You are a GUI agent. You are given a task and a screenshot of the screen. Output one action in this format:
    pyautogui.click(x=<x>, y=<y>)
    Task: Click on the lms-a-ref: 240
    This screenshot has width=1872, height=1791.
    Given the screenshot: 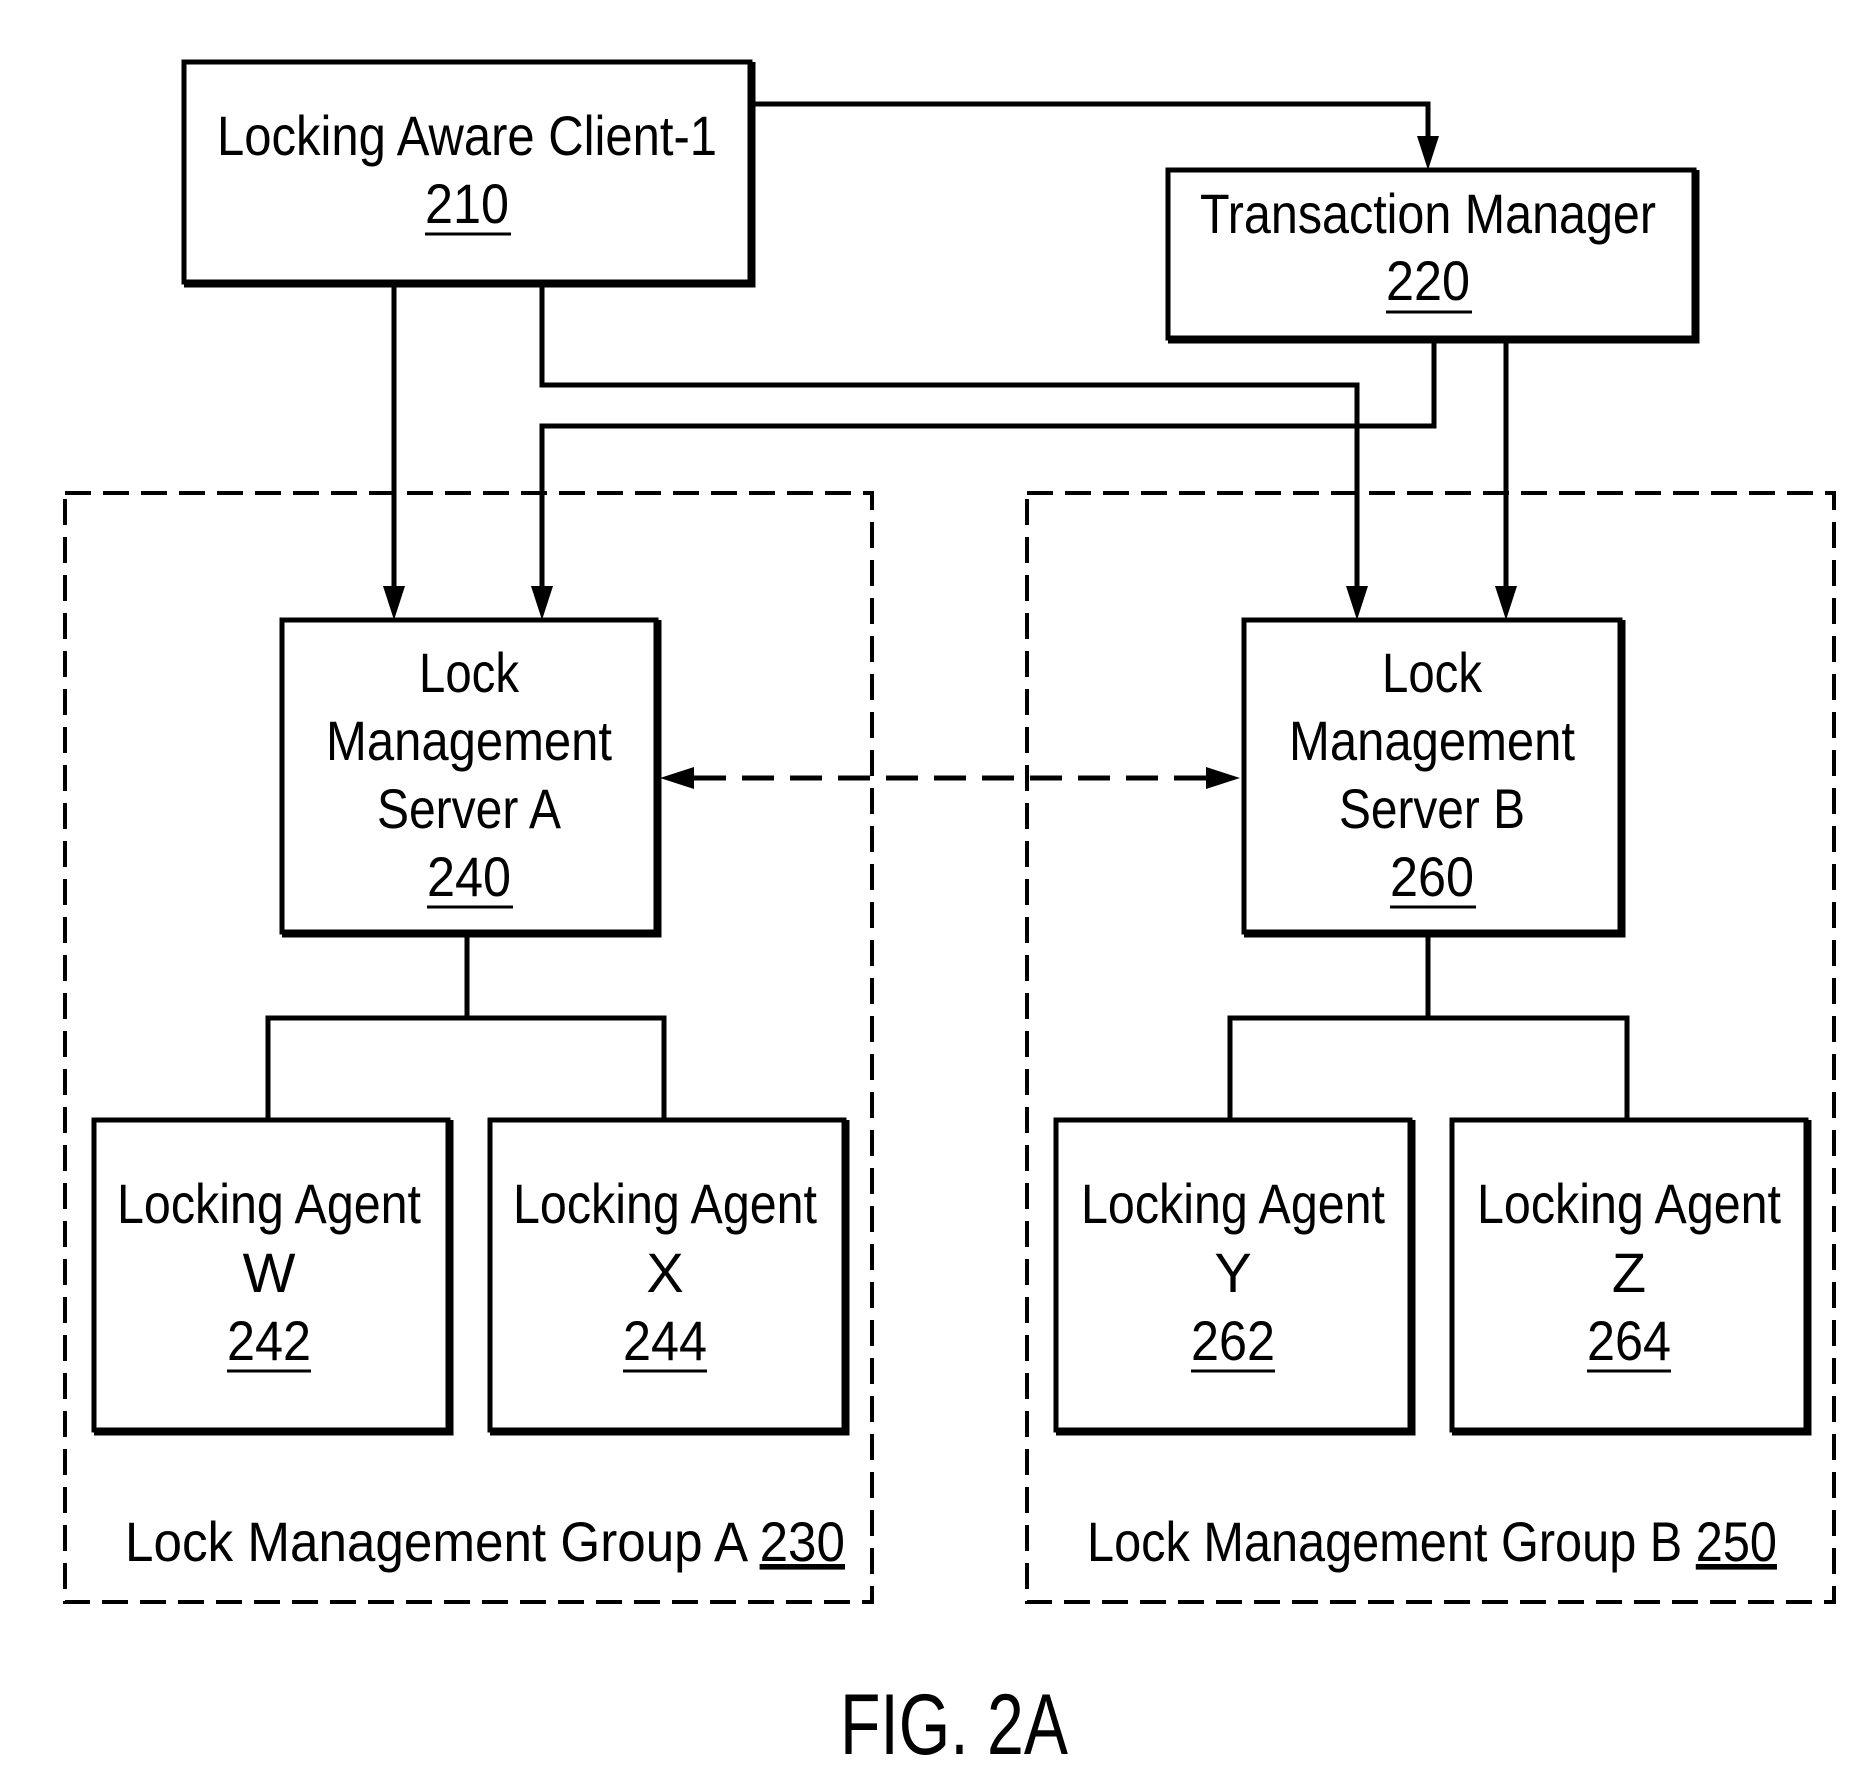 What is the action you would take?
    pyautogui.click(x=469, y=876)
    